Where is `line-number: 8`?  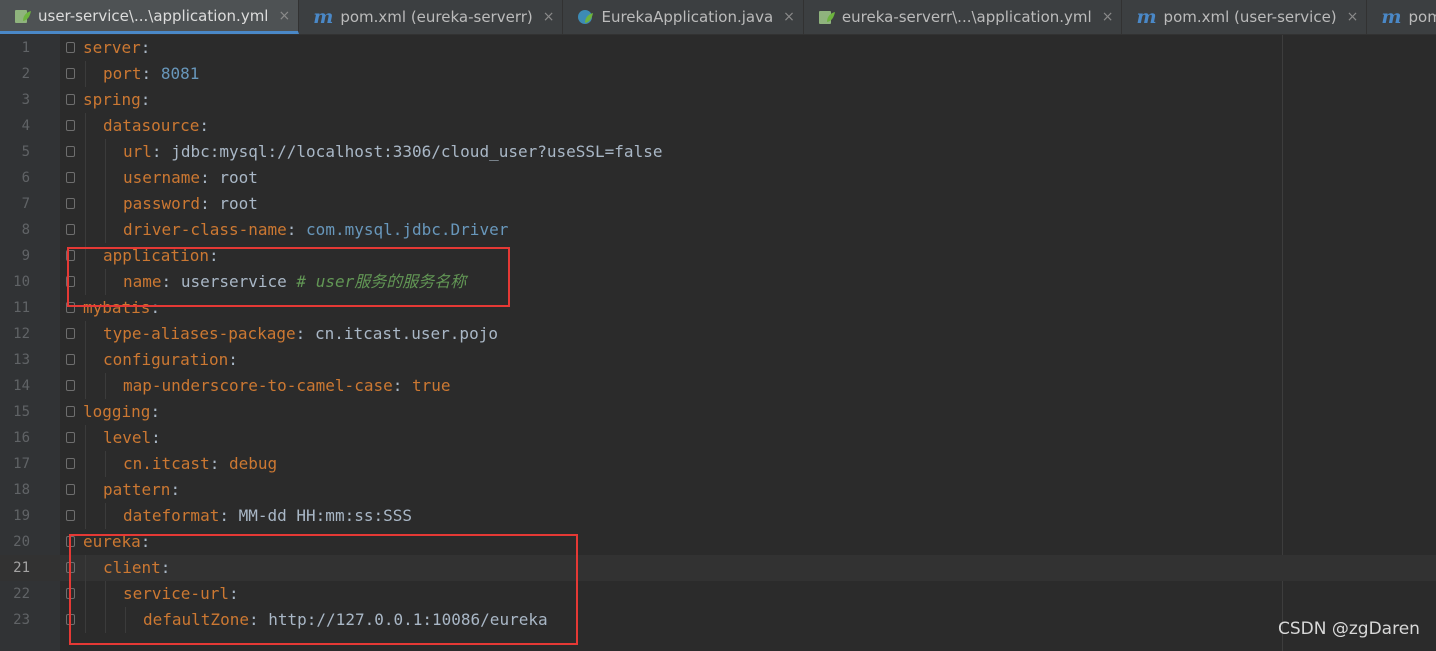
line-number: 8 is located at coordinates (25, 230).